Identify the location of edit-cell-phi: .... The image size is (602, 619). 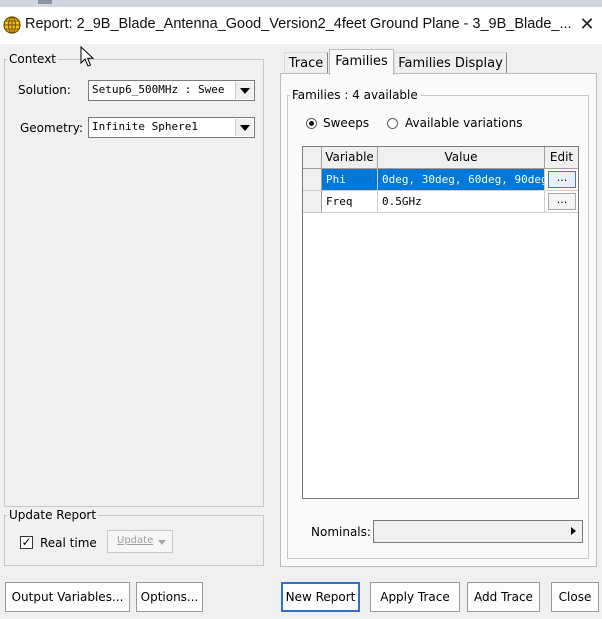
(561, 180).